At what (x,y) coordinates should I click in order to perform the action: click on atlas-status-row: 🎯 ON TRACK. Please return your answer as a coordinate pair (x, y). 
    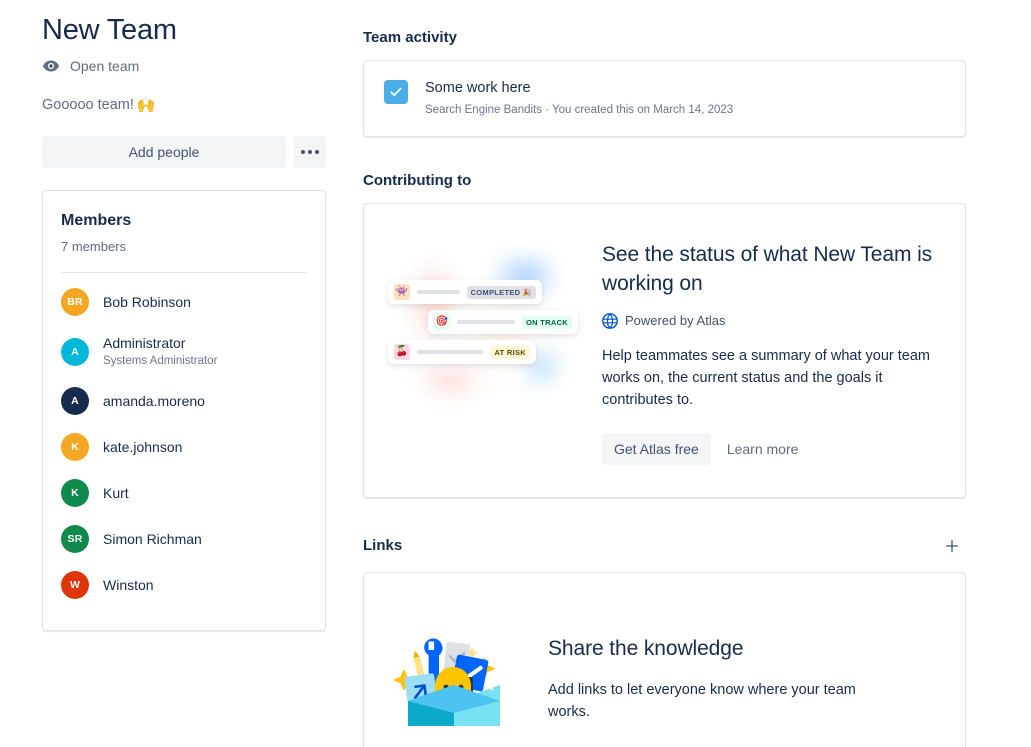
    Looking at the image, I should click on (503, 322).